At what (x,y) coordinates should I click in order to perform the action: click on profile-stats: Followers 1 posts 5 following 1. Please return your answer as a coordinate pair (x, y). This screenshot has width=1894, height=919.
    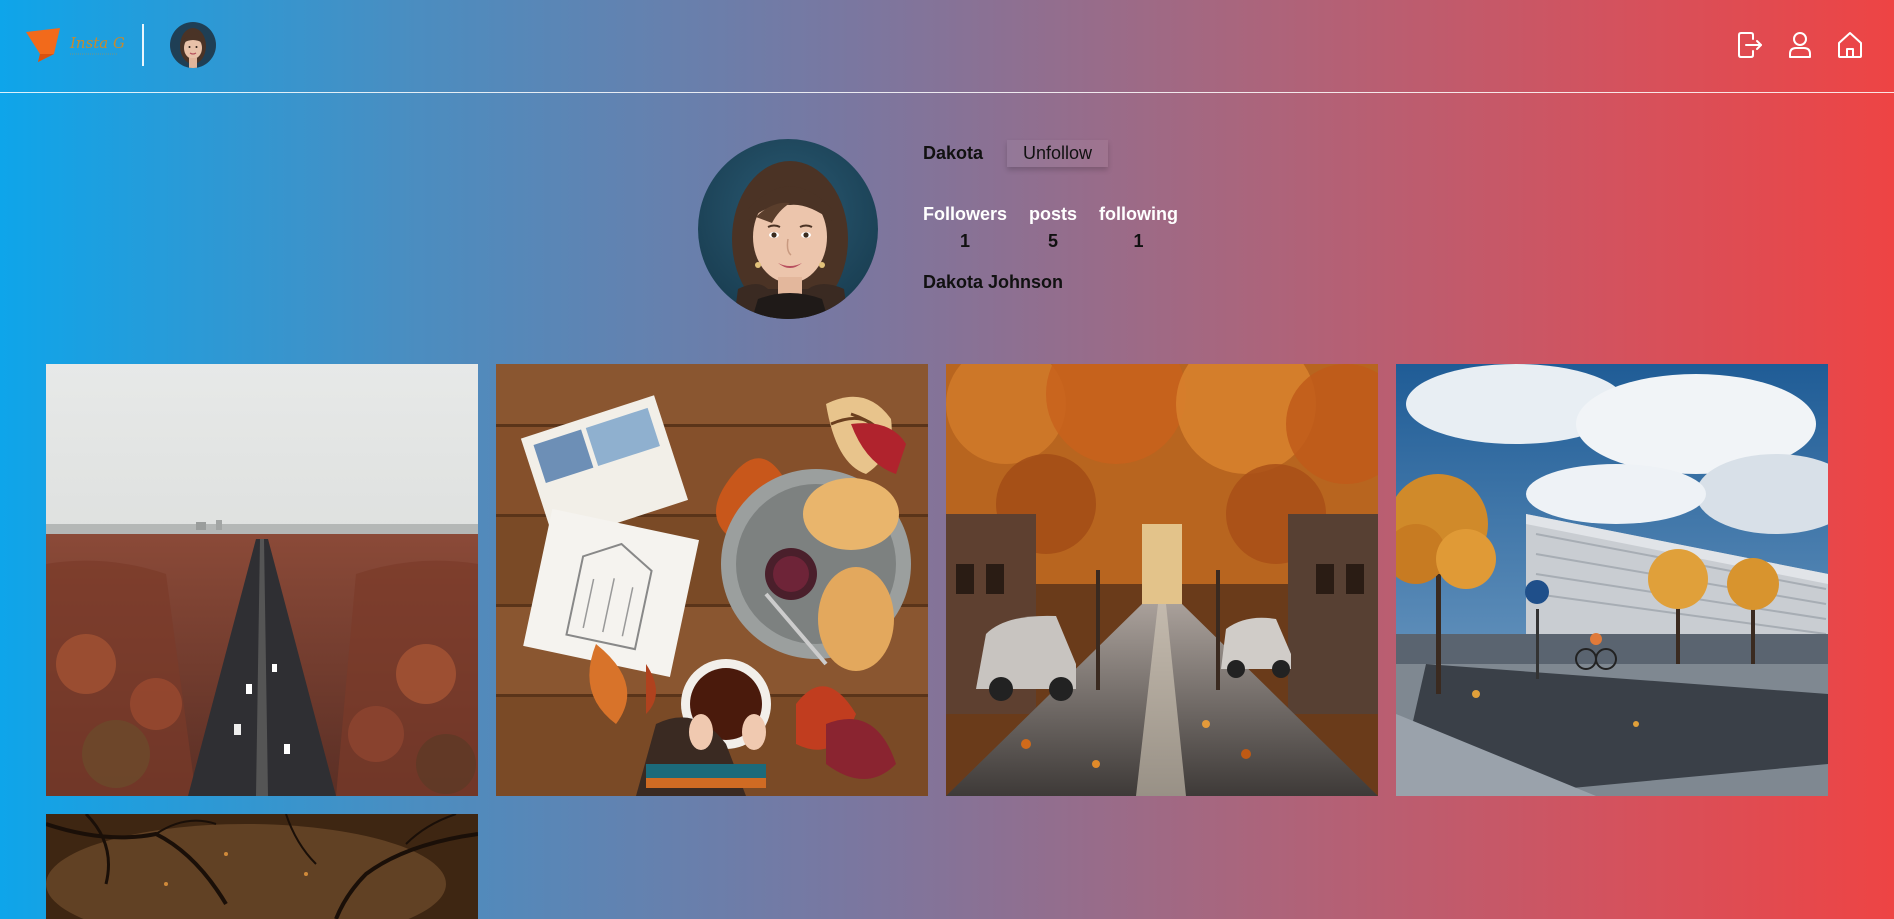
    Looking at the image, I should click on (1050, 227).